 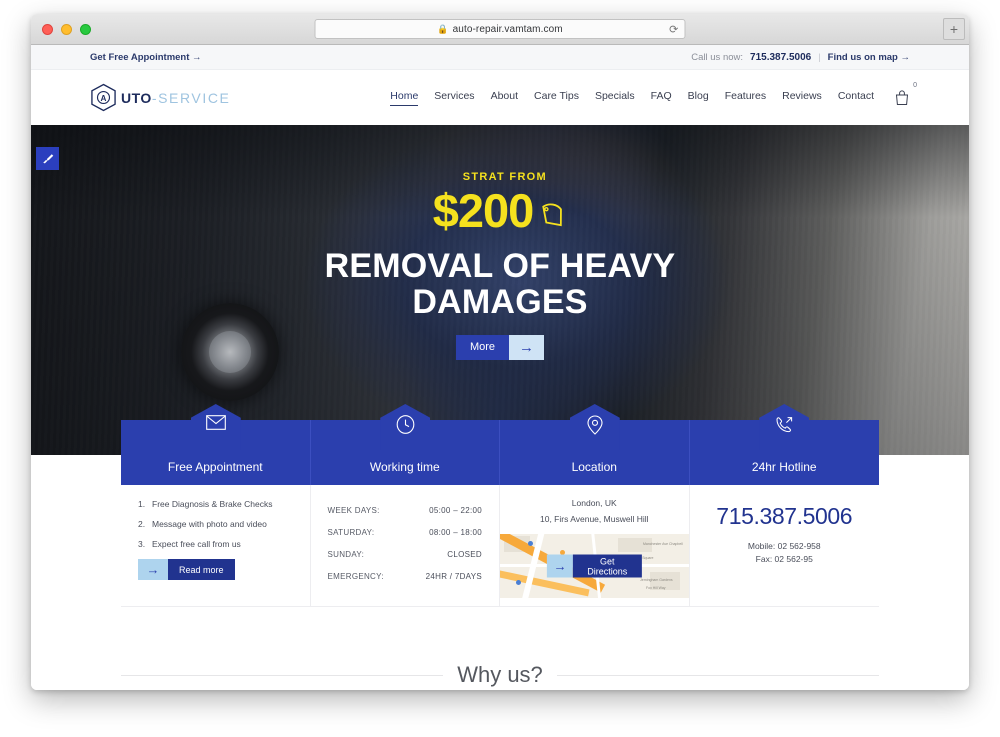 I want to click on envelope-icon, so click(x=215, y=422).